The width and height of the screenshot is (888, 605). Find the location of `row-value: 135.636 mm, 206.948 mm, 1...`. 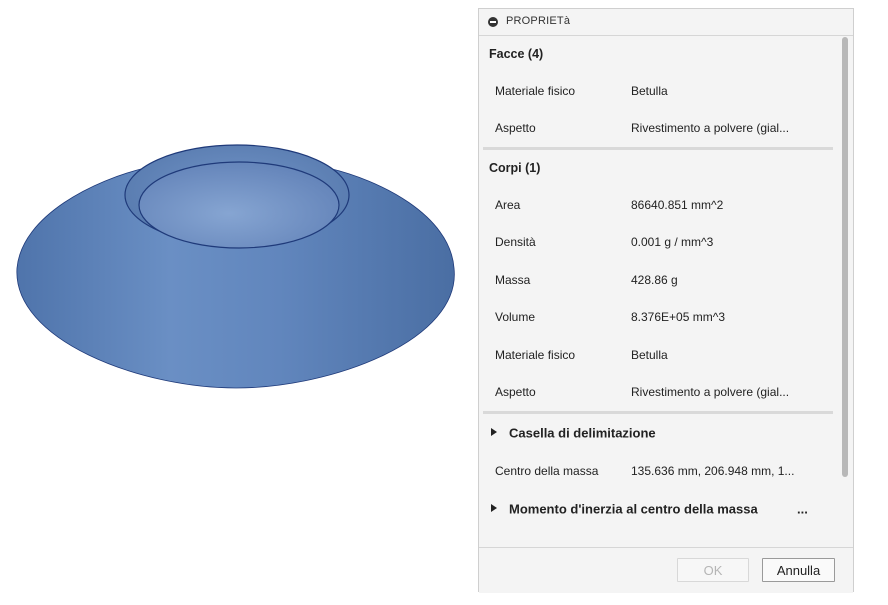

row-value: 135.636 mm, 206.948 mm, 1... is located at coordinates (713, 470).